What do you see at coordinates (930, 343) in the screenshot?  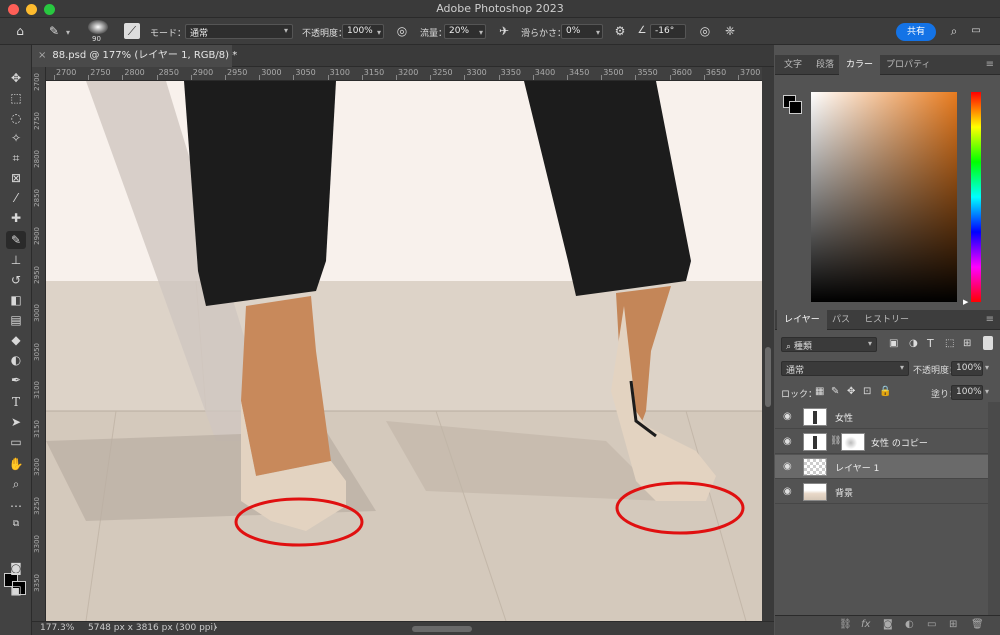 I see `filter-type-icon: T` at bounding box center [930, 343].